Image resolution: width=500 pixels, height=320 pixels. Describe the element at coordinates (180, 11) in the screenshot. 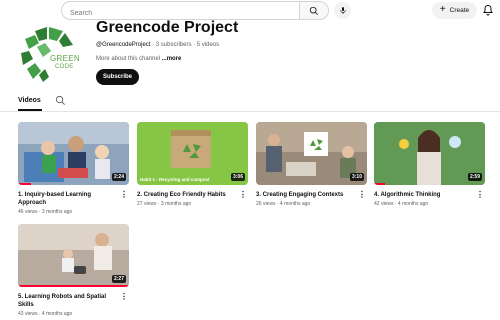

I see `search-box` at that location.